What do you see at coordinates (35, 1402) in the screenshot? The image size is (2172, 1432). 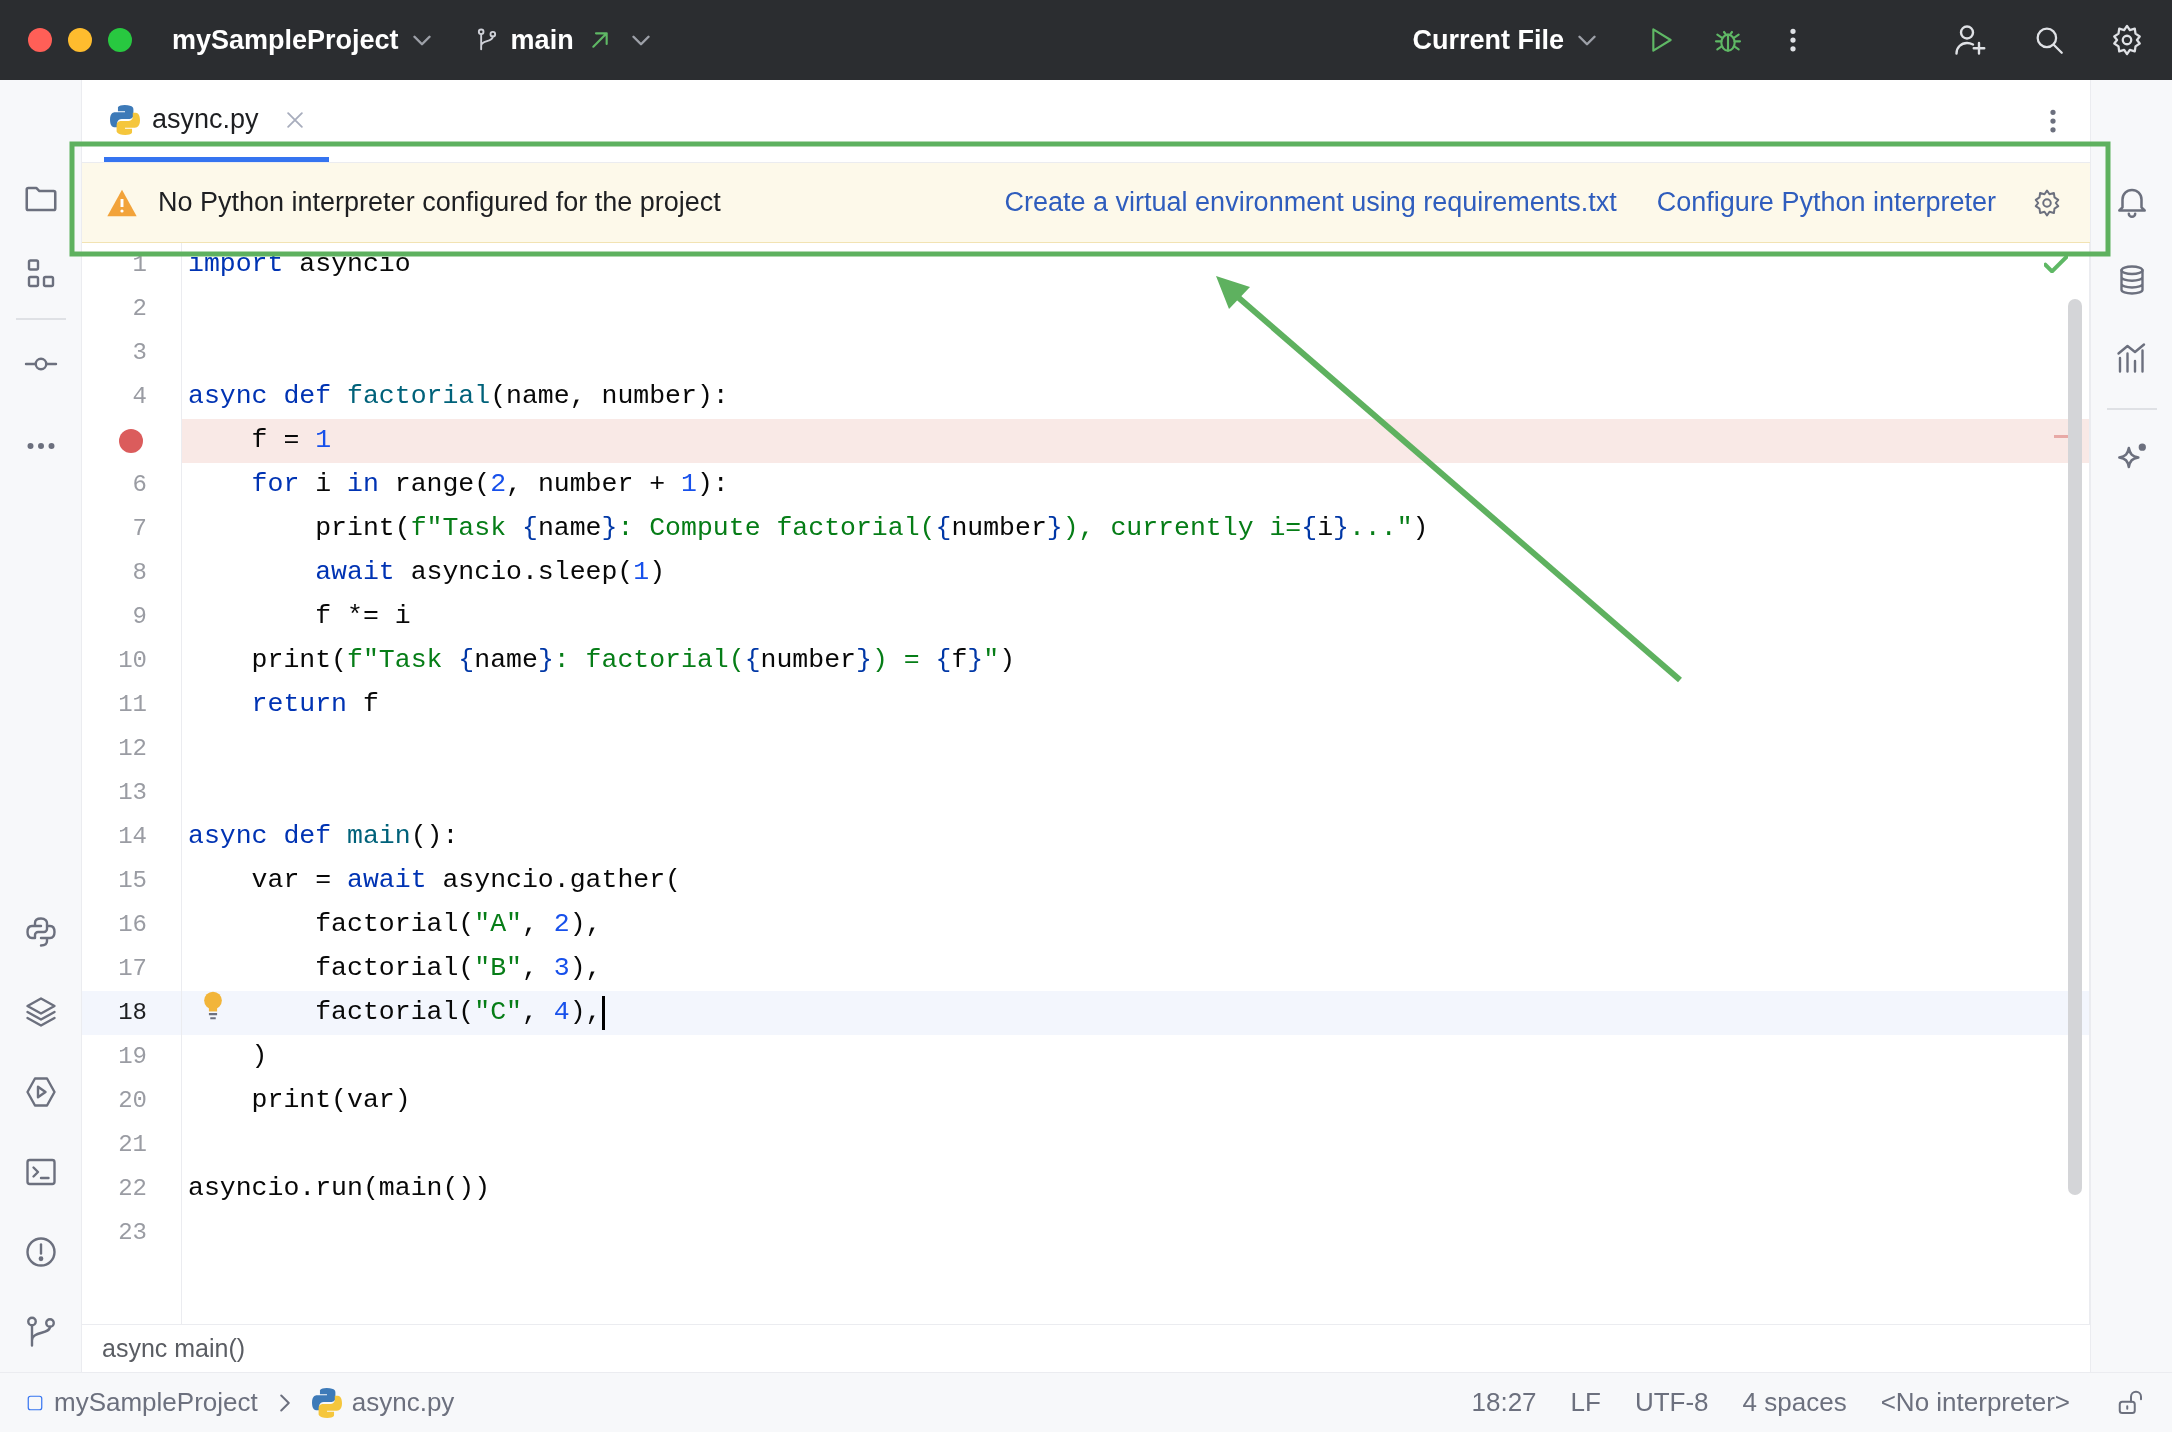 I see `square-icon` at bounding box center [35, 1402].